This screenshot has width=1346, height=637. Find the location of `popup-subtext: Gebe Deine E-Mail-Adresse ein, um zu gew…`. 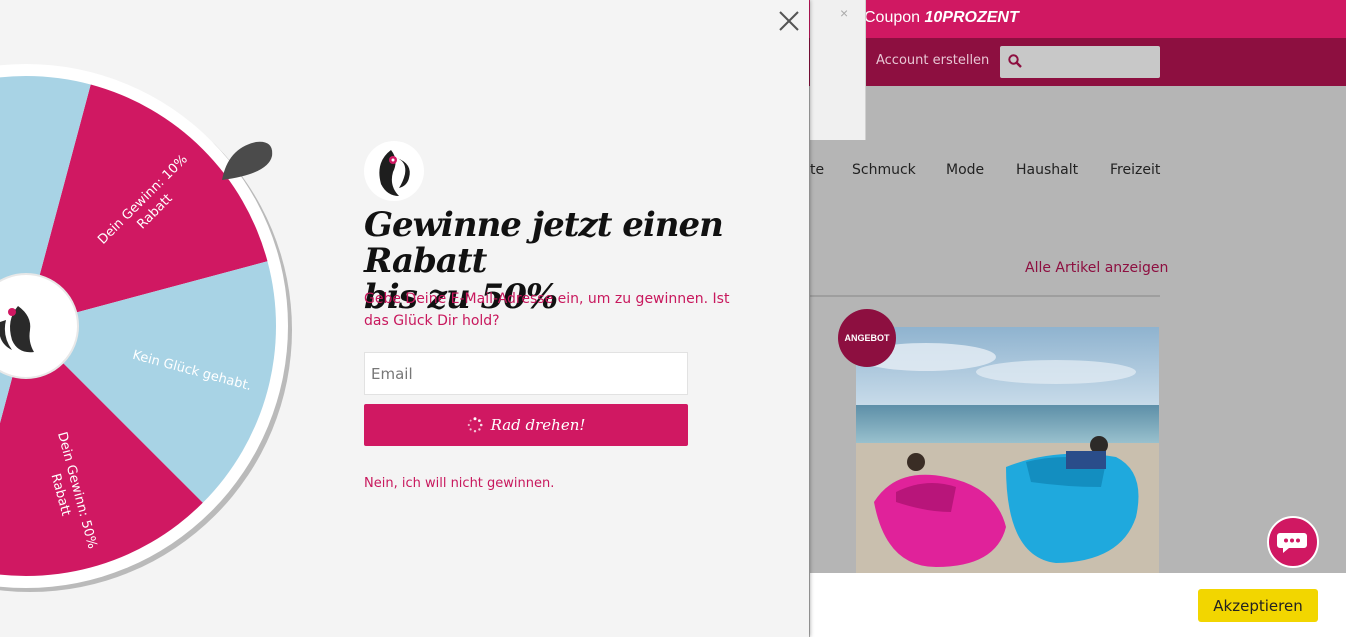

popup-subtext: Gebe Deine E-Mail-Adresse ein, um zu gew… is located at coordinates (547, 310).